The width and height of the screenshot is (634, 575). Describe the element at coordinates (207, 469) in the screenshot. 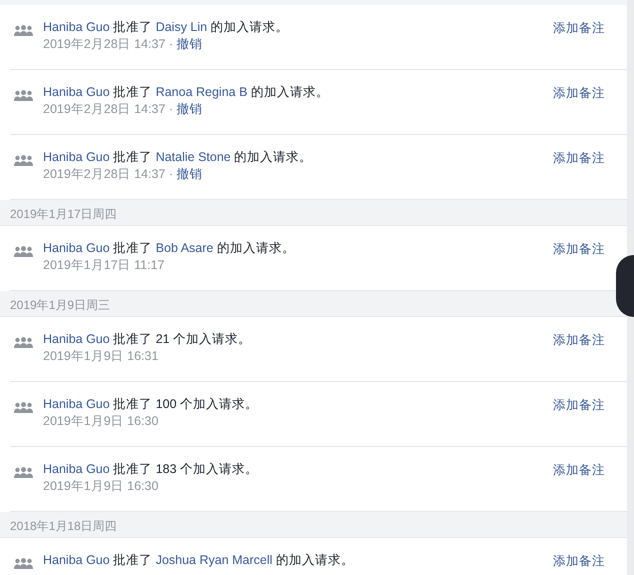

I see `request-text: 183 个加入请求。` at that location.